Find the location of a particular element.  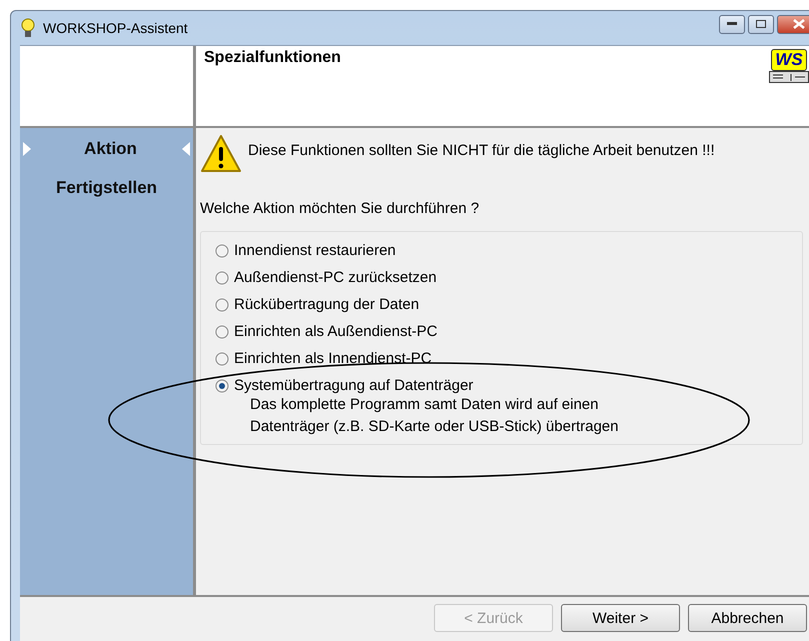

option-label: Rückübertragung der Daten is located at coordinates (327, 304).